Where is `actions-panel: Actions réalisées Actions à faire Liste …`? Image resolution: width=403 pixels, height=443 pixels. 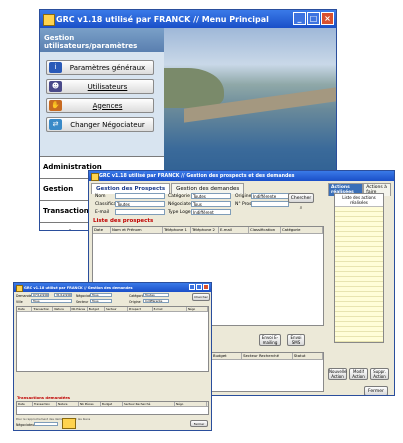
actions-panel: Actions réalisées Actions à faire Liste … is located at coordinates (359, 289).